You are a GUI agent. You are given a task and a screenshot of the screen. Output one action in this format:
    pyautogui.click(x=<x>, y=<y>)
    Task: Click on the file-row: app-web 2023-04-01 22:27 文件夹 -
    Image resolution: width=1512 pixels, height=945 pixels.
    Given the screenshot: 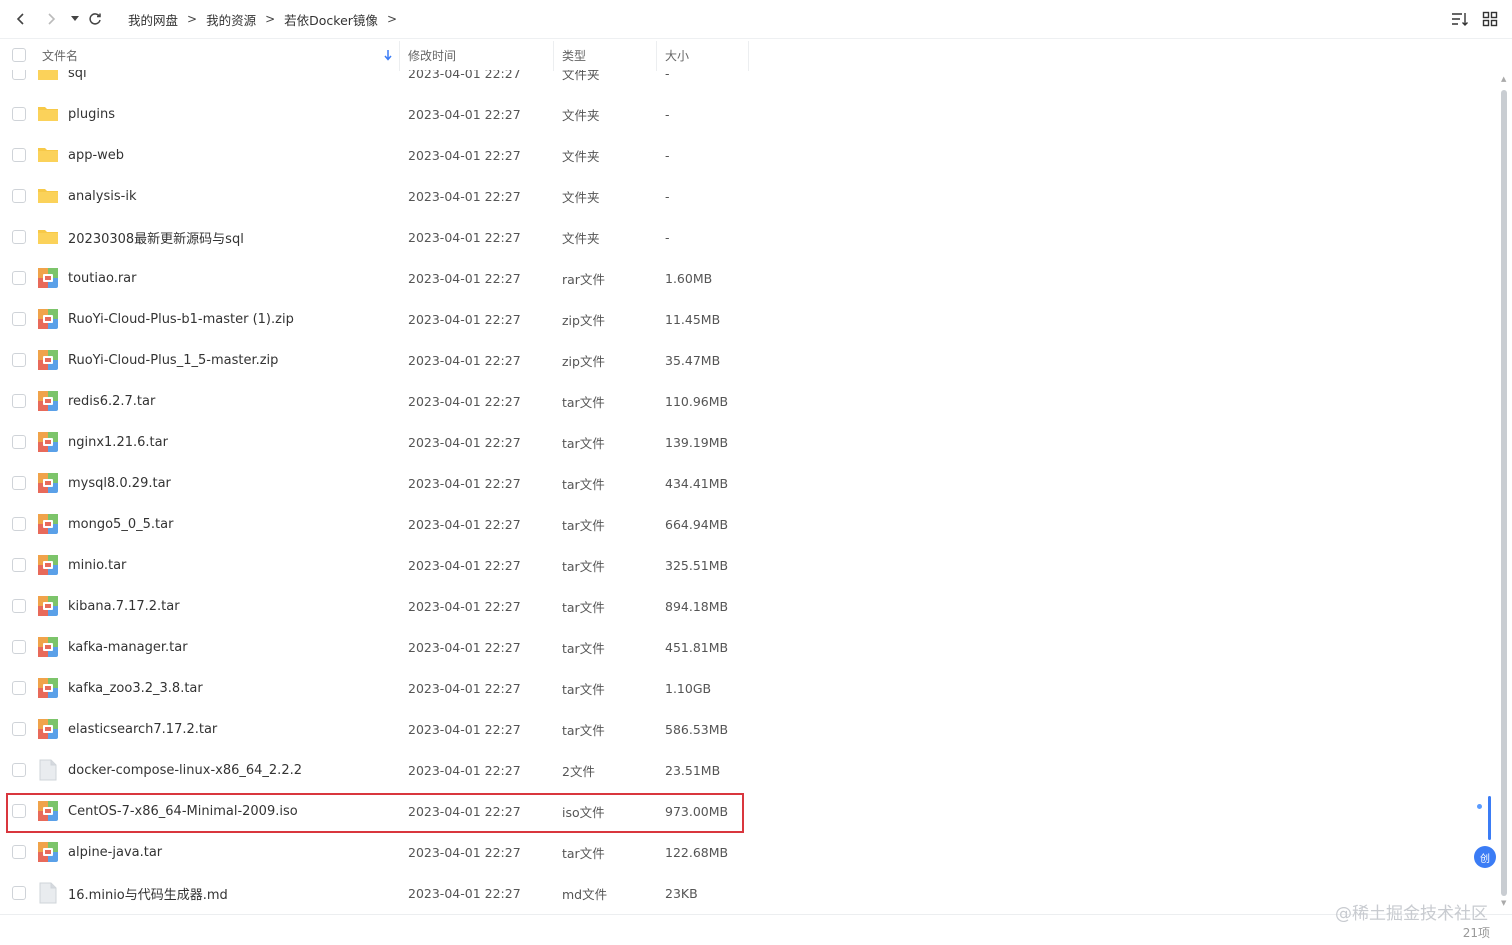 What is the action you would take?
    pyautogui.click(x=380, y=155)
    